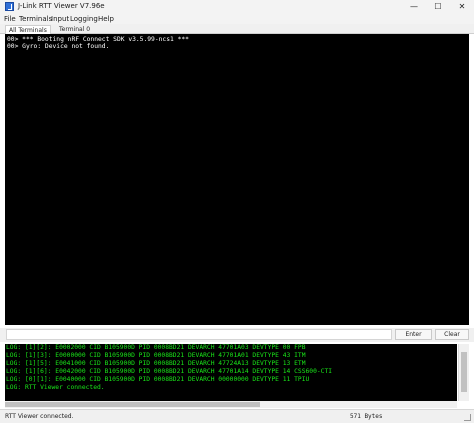 Image resolution: width=474 pixels, height=423 pixels. I want to click on clear-button: Clear, so click(452, 334).